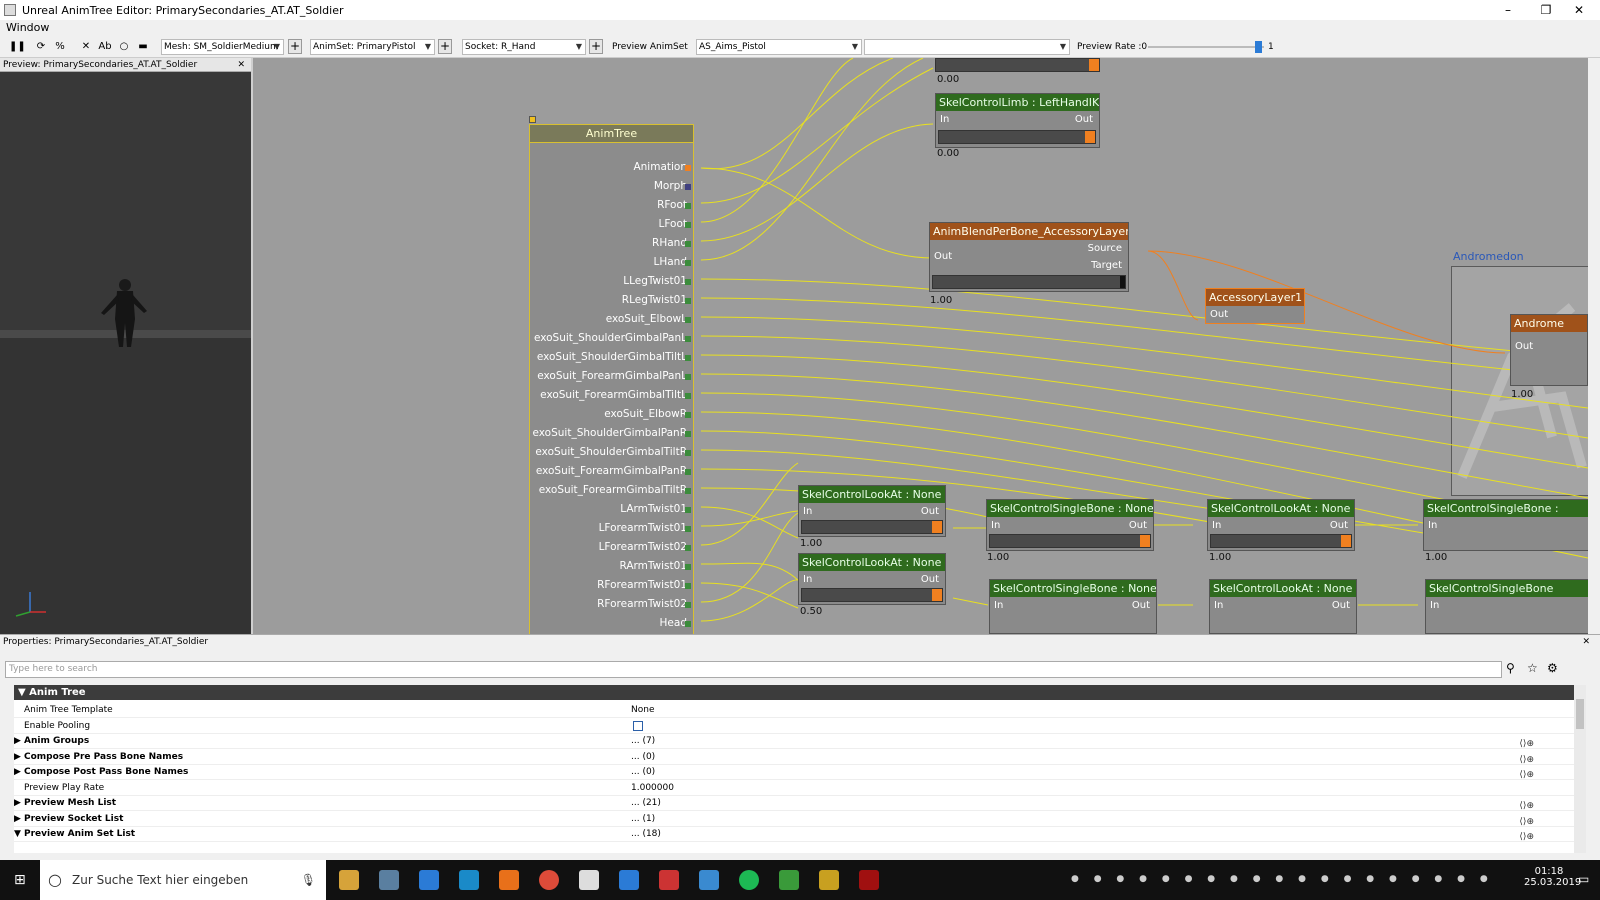 Image resolution: width=1600 pixels, height=900 pixels. Describe the element at coordinates (614, 376) in the screenshot. I see `animtree-bone-pin: exoSuit_ForearmGimbalPanL` at that location.